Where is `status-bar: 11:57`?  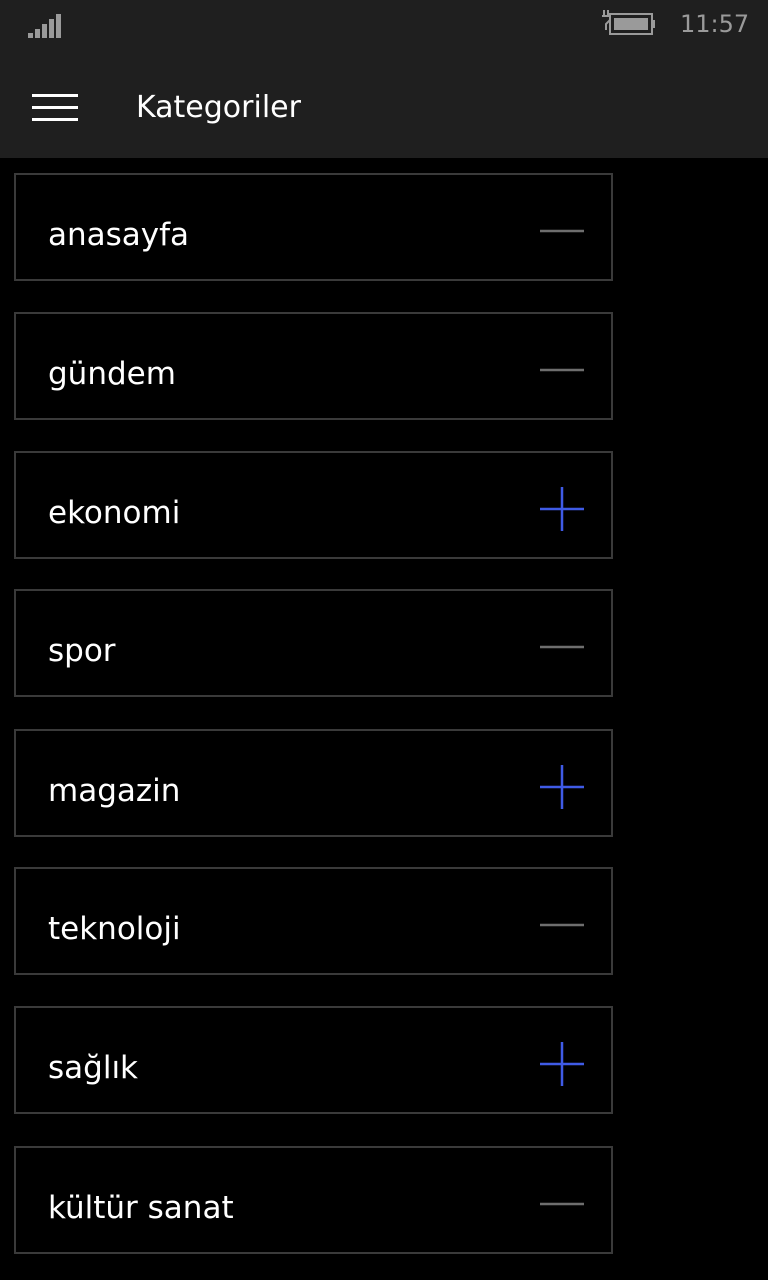
status-bar: 11:57 is located at coordinates (384, 25).